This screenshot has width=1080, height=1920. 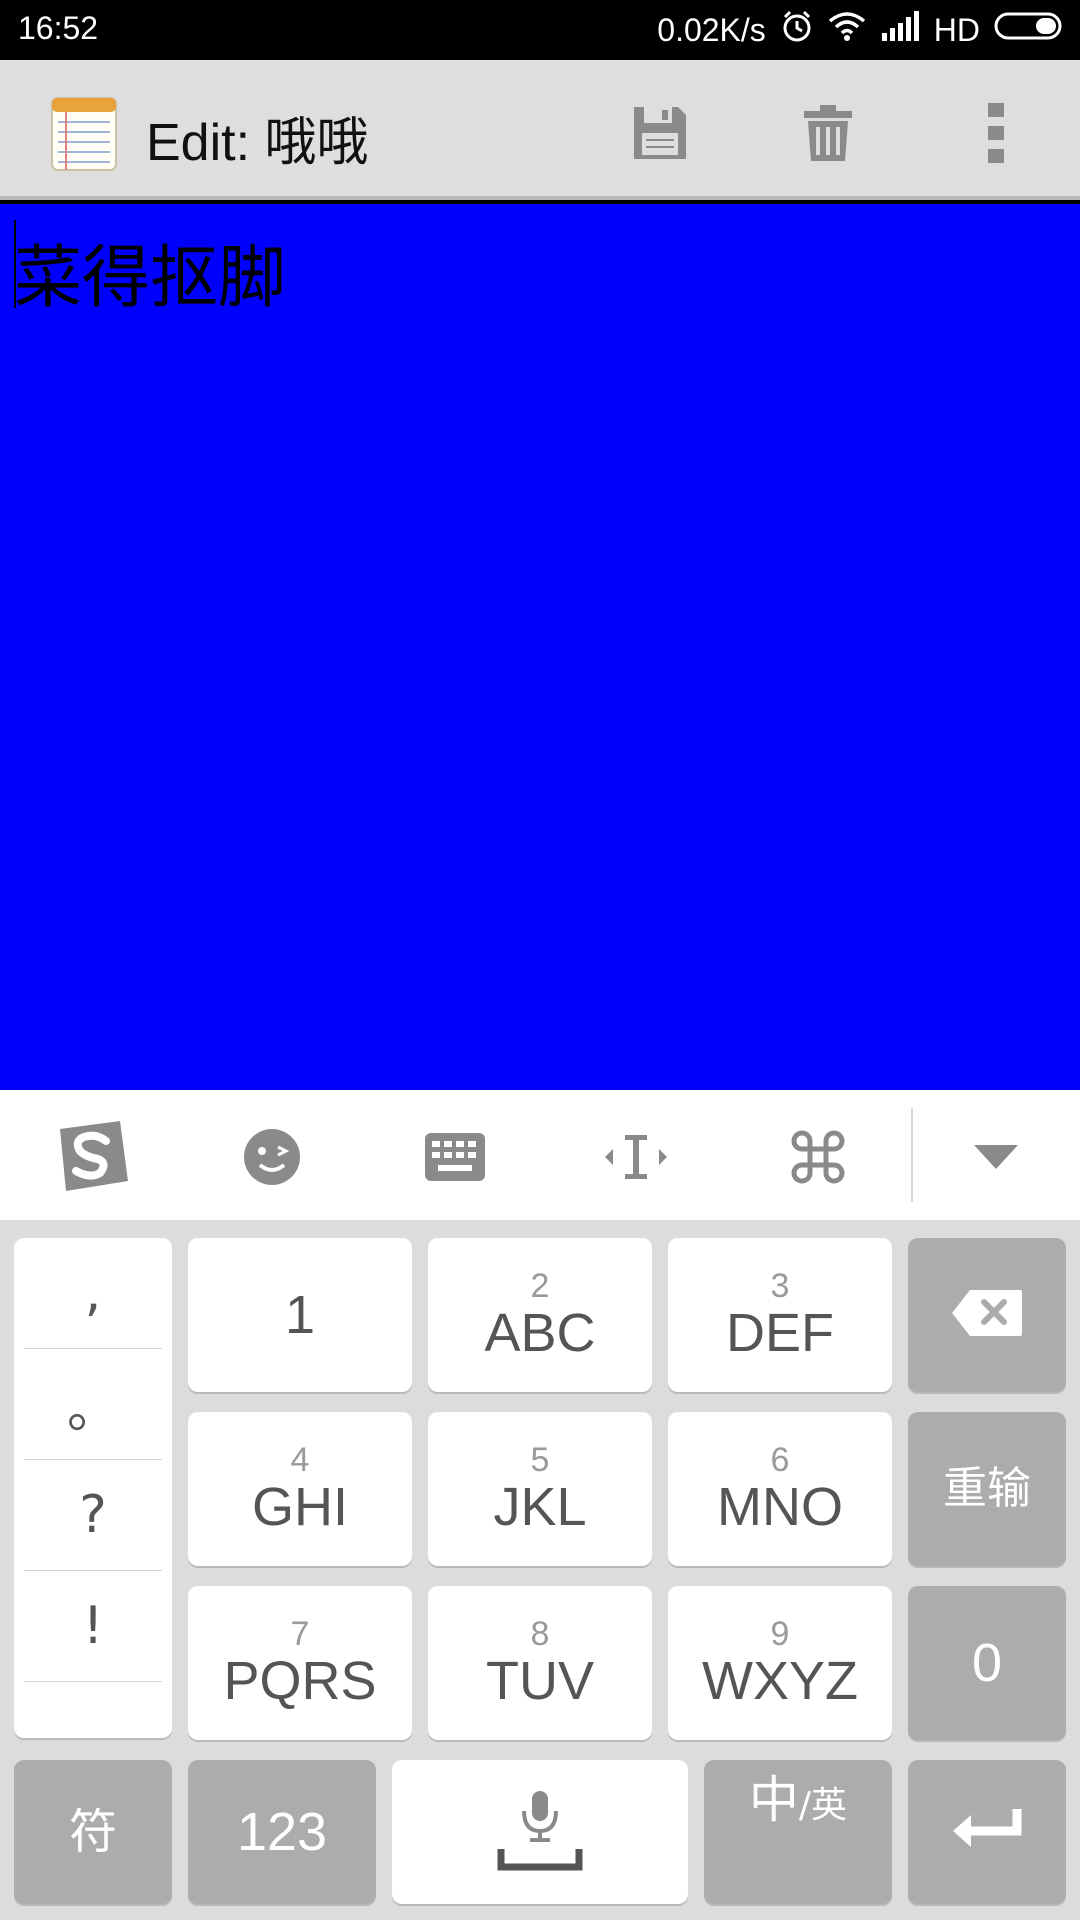 What do you see at coordinates (797, 30) in the screenshot?
I see `alarm-icon` at bounding box center [797, 30].